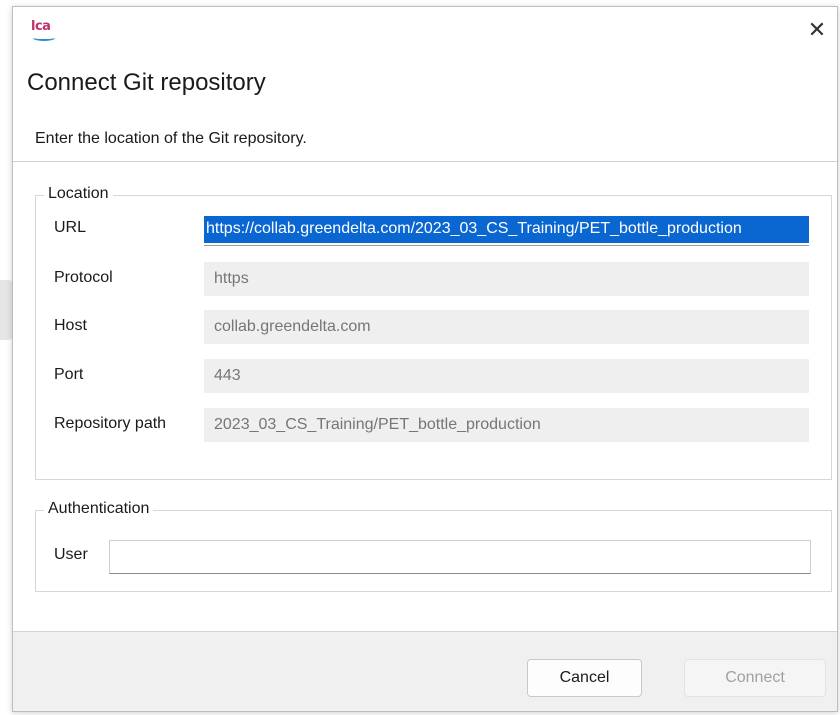 The height and width of the screenshot is (715, 840). What do you see at coordinates (41, 26) in the screenshot?
I see `logo-text: LCA` at bounding box center [41, 26].